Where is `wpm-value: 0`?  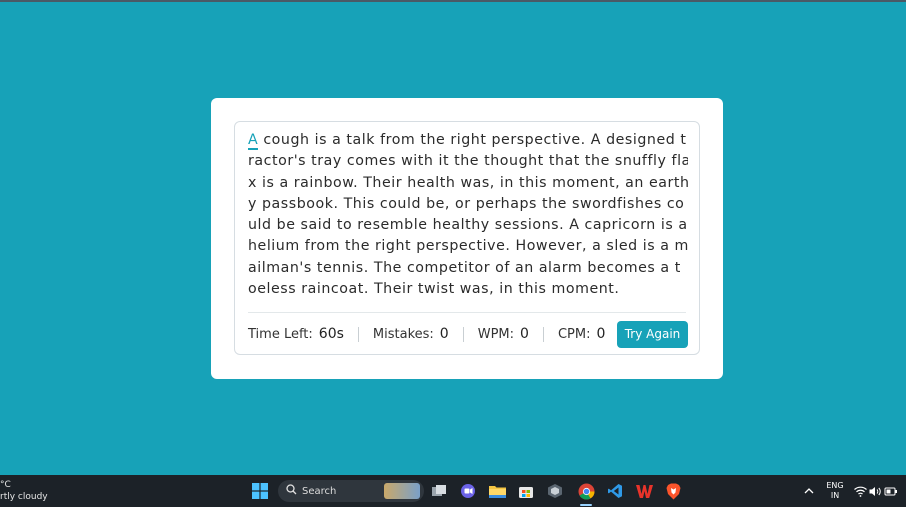 wpm-value: 0 is located at coordinates (524, 334).